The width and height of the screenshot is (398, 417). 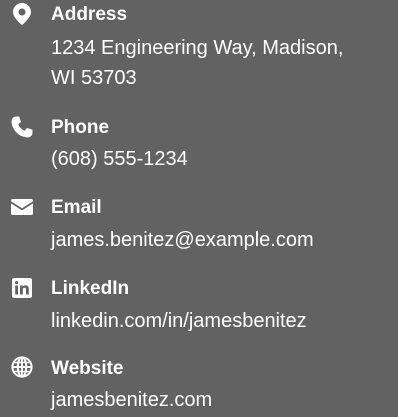 I want to click on email-link: james.benitez@example.com, so click(x=182, y=240).